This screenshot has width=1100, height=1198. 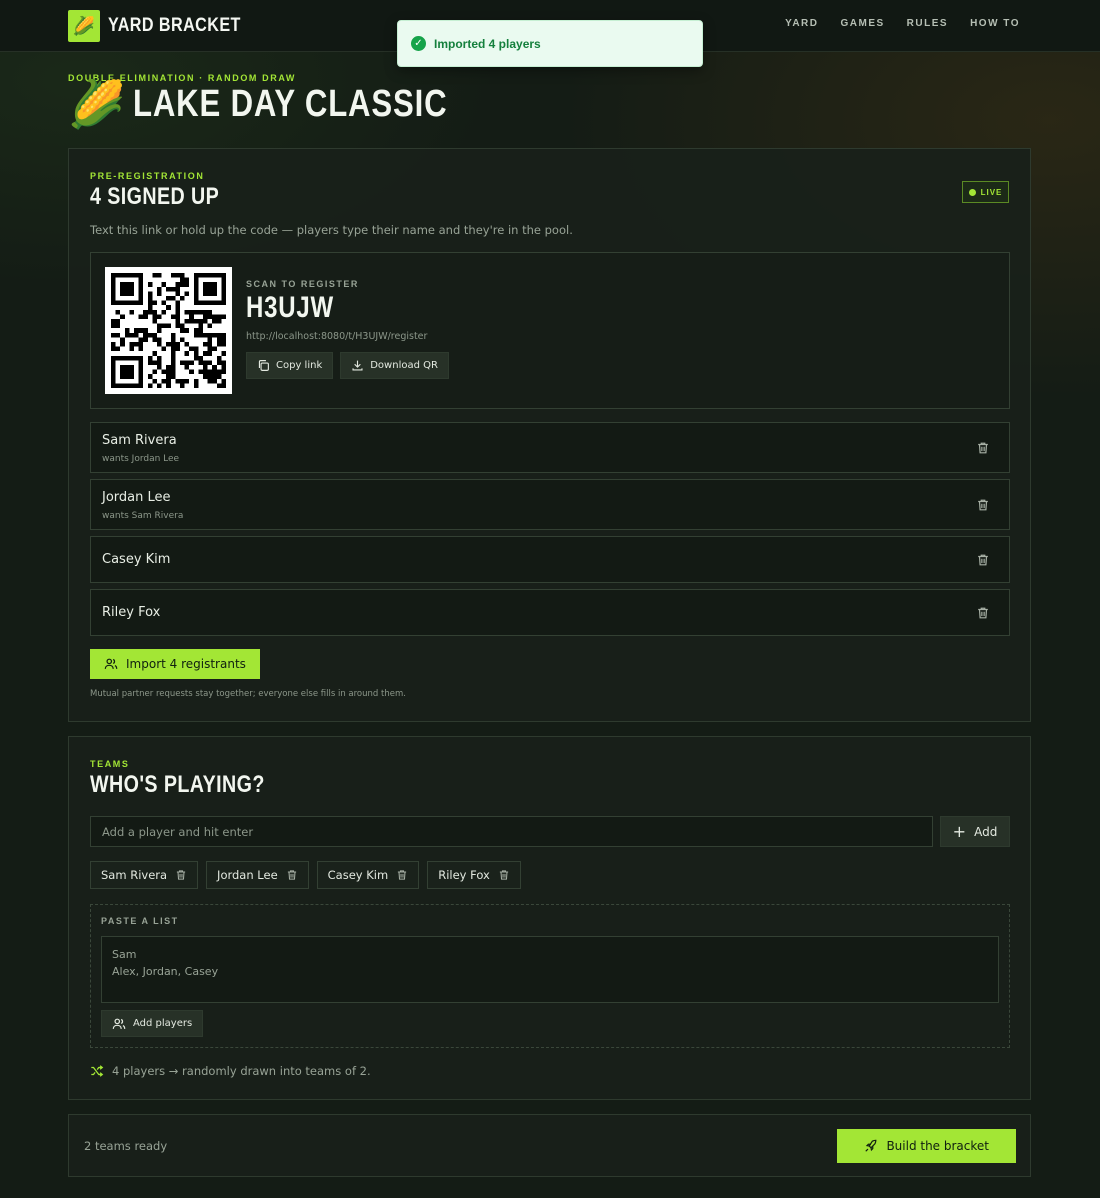 What do you see at coordinates (404, 365) in the screenshot?
I see `download-qr-label: Download QR` at bounding box center [404, 365].